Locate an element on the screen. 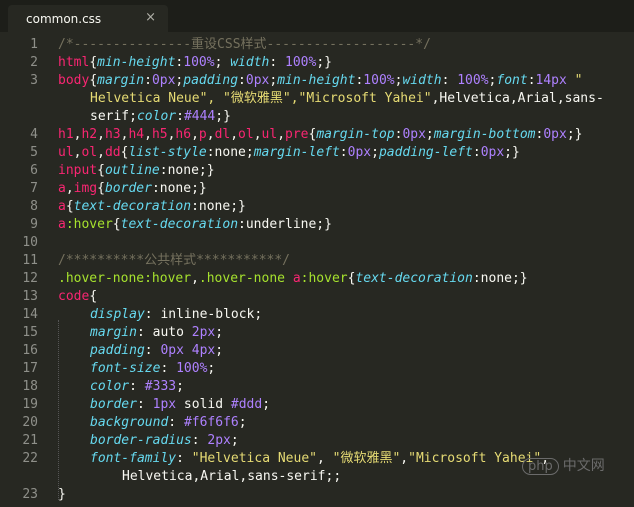 The image size is (634, 507). code-line: padding: 0px 4px; is located at coordinates (140, 351).